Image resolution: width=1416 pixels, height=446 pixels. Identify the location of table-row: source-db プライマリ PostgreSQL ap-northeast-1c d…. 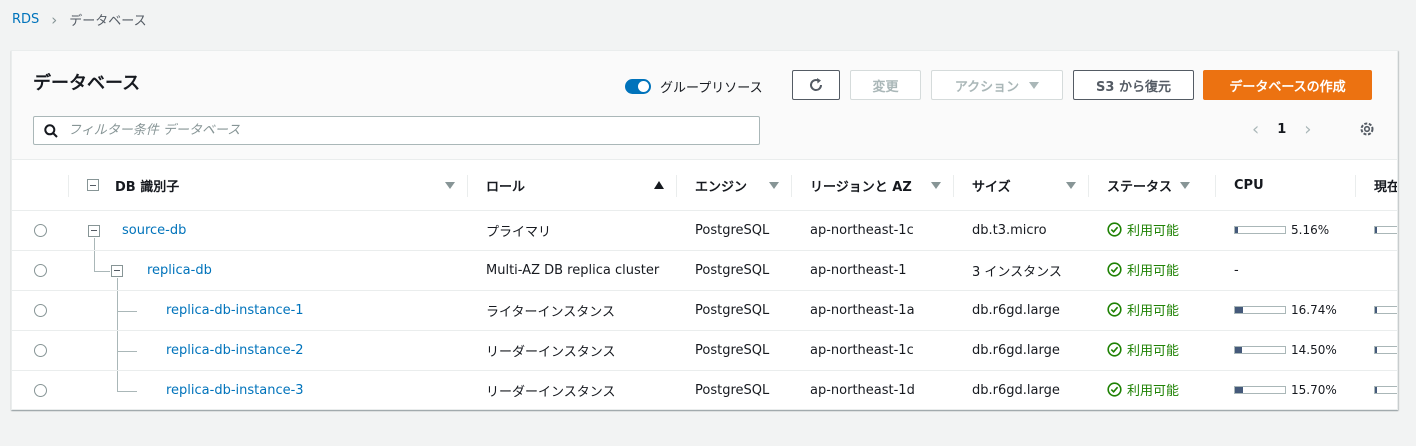
(704, 230).